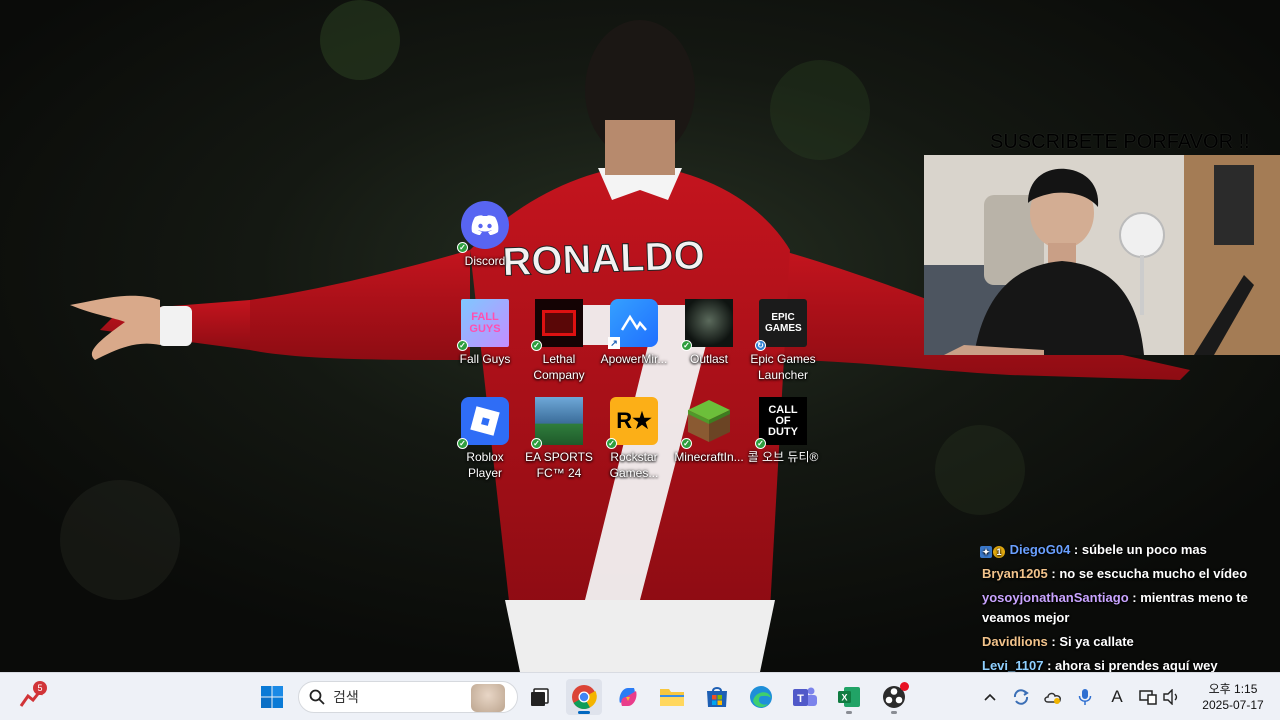 This screenshot has width=1280, height=720. What do you see at coordinates (709, 333) in the screenshot?
I see `desktop-icon-outlast: ✓ Outlast` at bounding box center [709, 333].